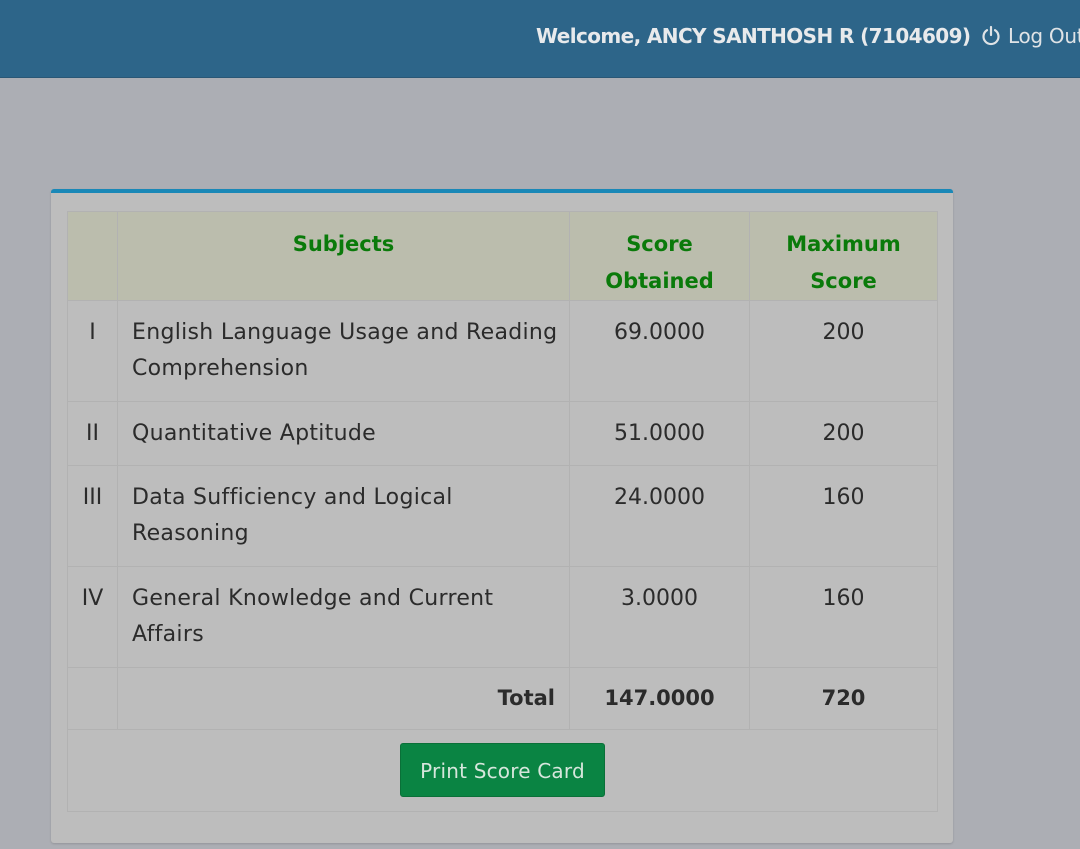 Image resolution: width=1080 pixels, height=849 pixels. I want to click on total-row: Total 147.0000 720, so click(502, 698).